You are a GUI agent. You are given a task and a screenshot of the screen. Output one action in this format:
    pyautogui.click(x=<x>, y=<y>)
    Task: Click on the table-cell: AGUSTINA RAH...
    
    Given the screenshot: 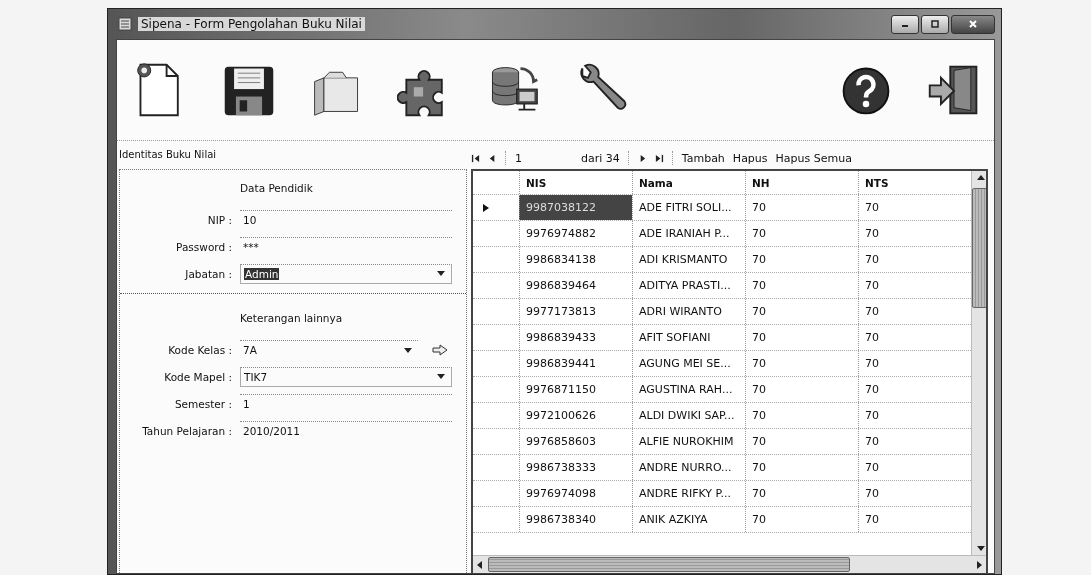 What is the action you would take?
    pyautogui.click(x=688, y=389)
    